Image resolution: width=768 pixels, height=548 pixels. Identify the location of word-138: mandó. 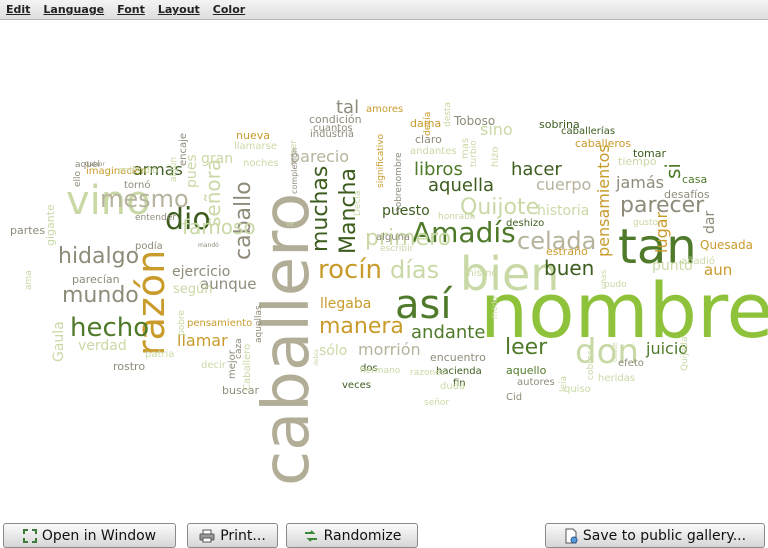
(208, 245).